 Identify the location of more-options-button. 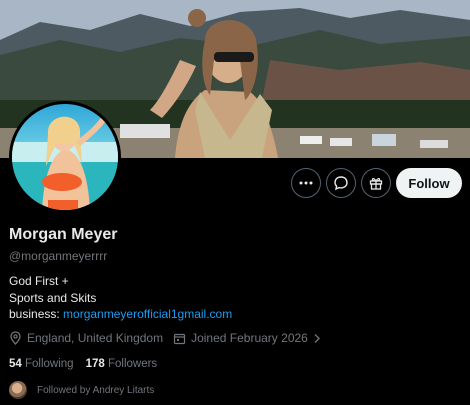
(306, 183).